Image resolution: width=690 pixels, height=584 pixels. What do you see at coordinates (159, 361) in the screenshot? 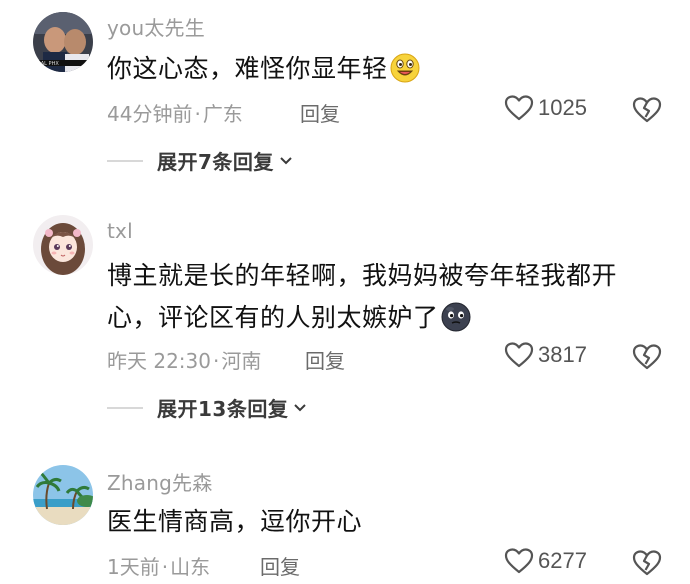
I see `comment-time: 昨天 22:30` at bounding box center [159, 361].